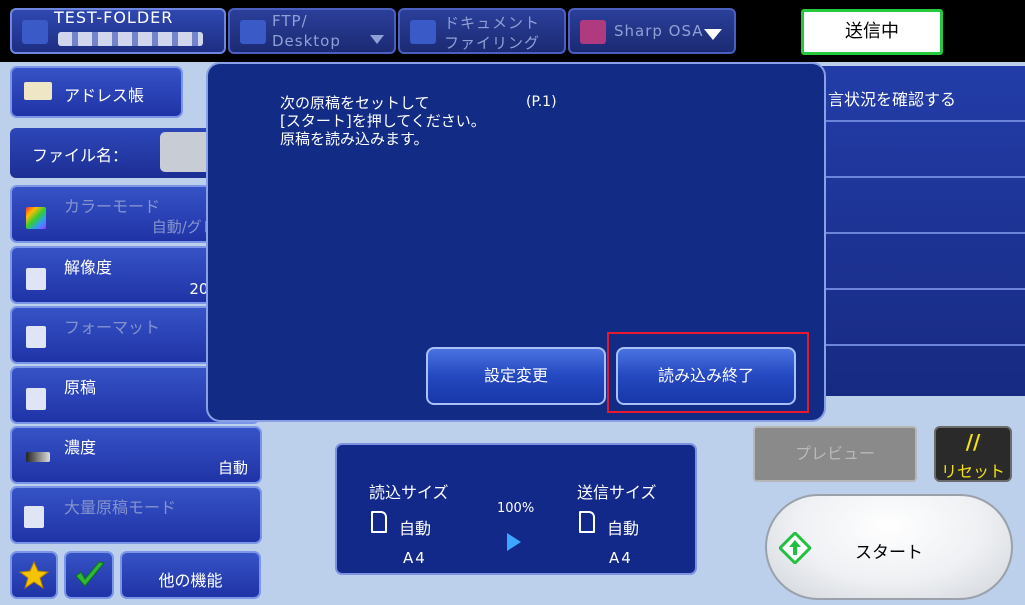 Image resolution: width=1025 pixels, height=605 pixels. I want to click on filename-label: ファイル名：, so click(80, 155).